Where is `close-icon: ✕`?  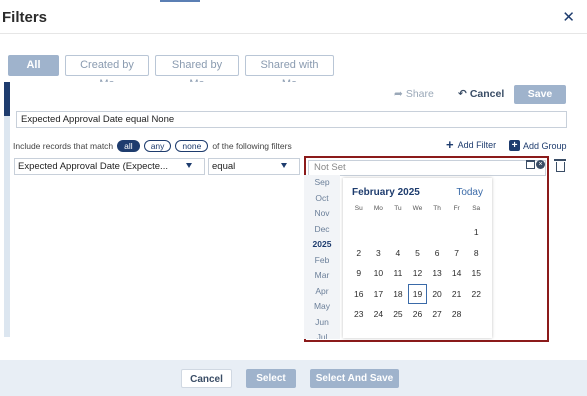
close-icon: ✕ is located at coordinates (568, 17).